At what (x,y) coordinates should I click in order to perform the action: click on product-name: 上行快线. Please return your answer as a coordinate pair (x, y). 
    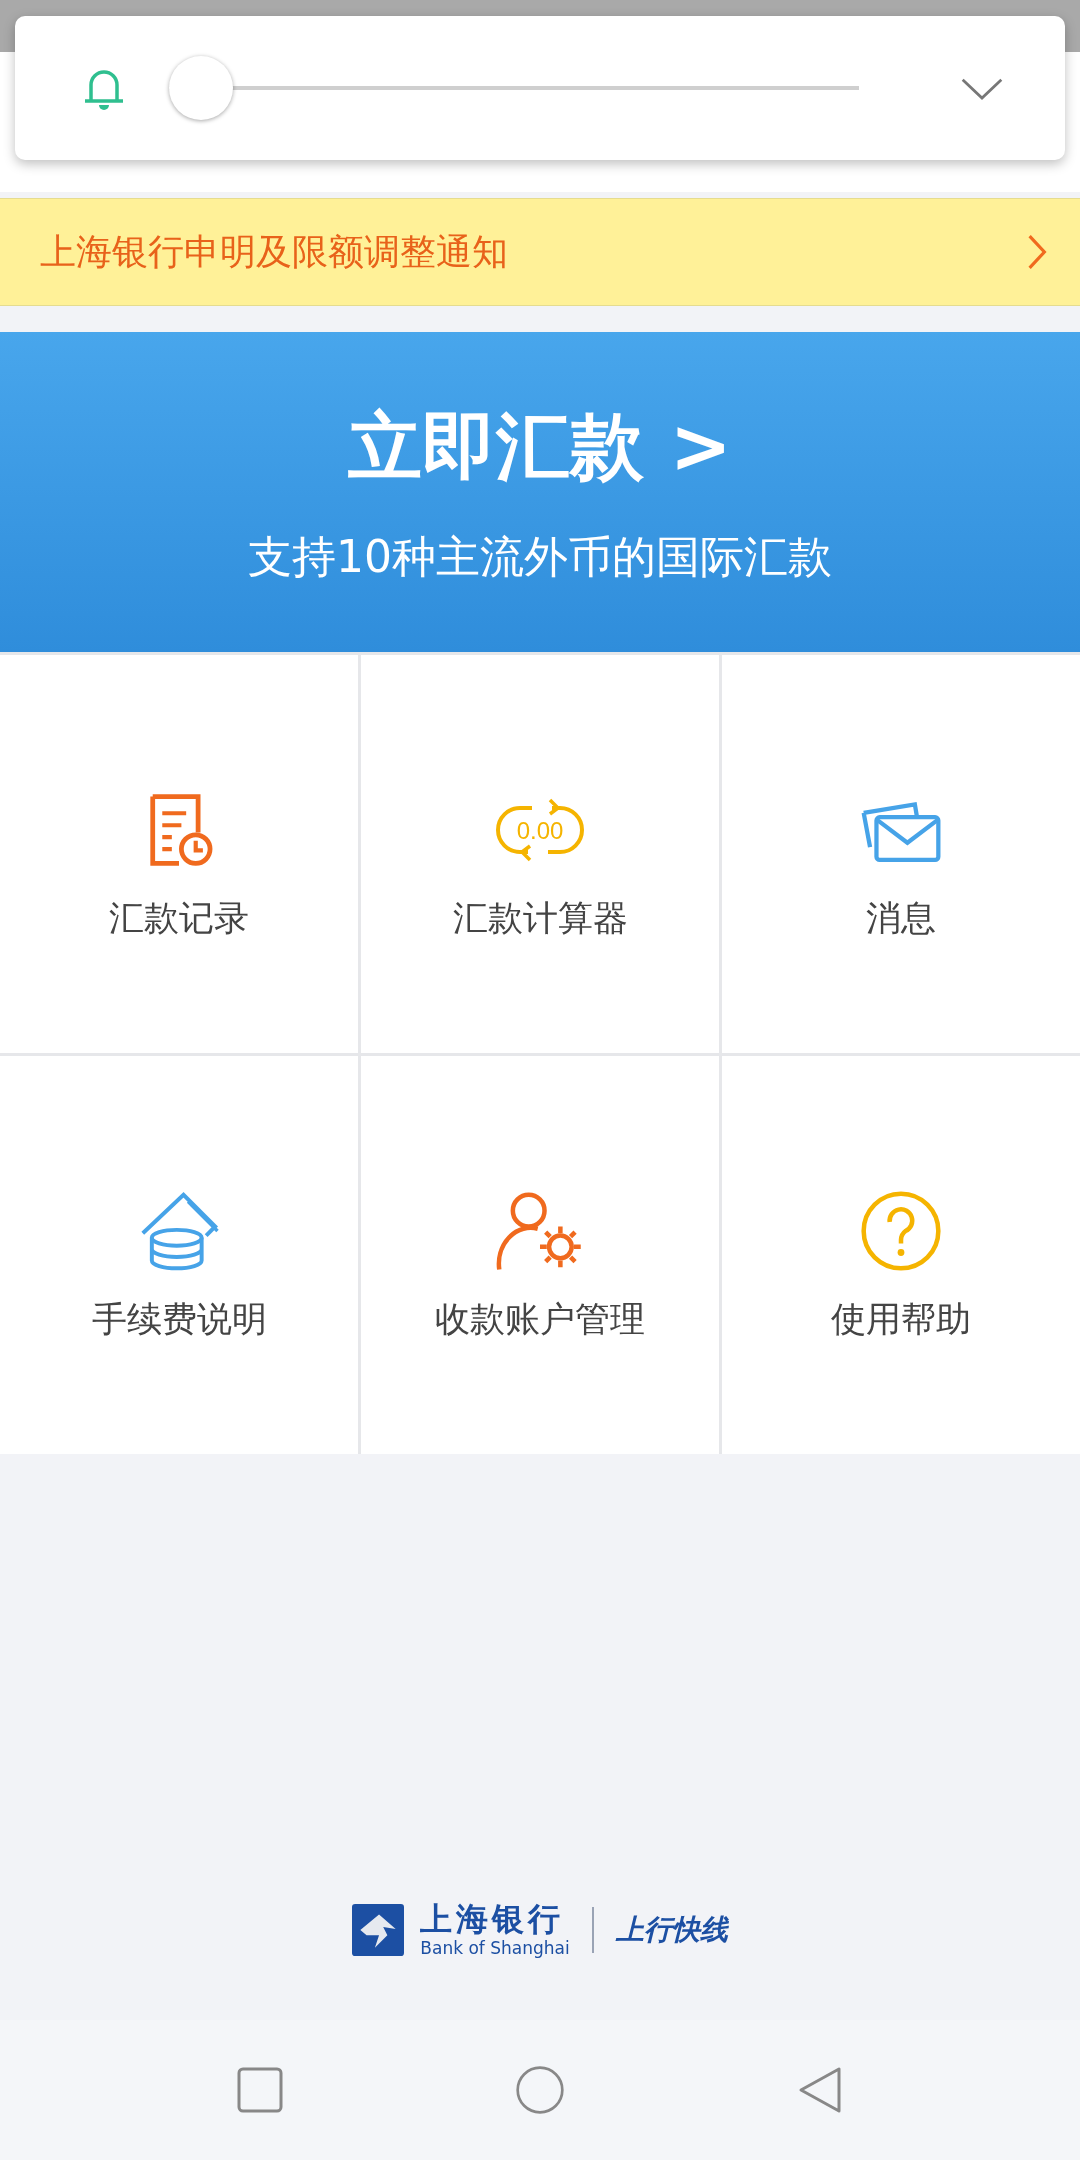
    Looking at the image, I should click on (671, 1930).